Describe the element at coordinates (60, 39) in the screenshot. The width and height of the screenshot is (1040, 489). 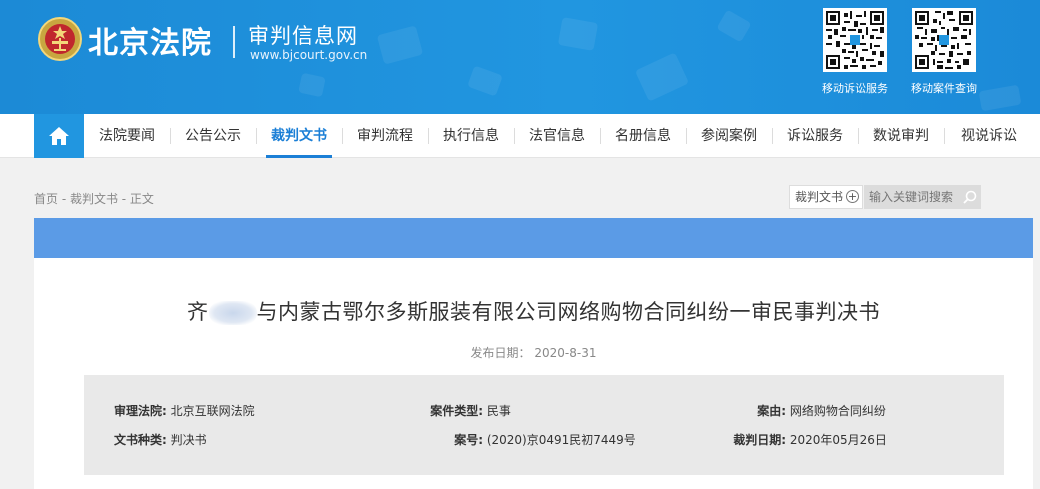
I see `court-emblem-logo` at that location.